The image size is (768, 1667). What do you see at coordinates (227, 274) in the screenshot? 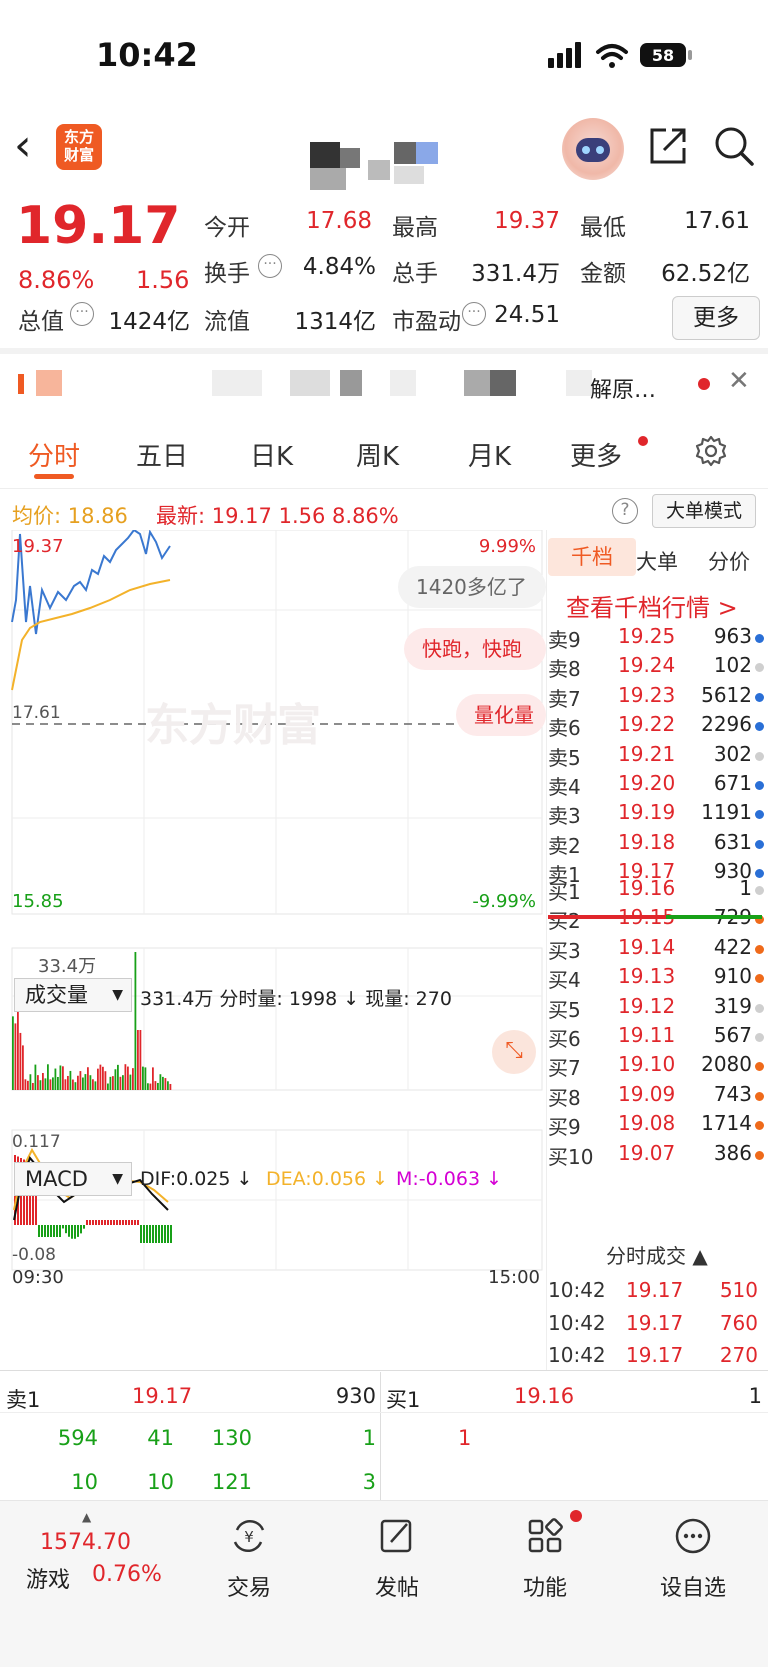
I see `turnover-label: 换手` at bounding box center [227, 274].